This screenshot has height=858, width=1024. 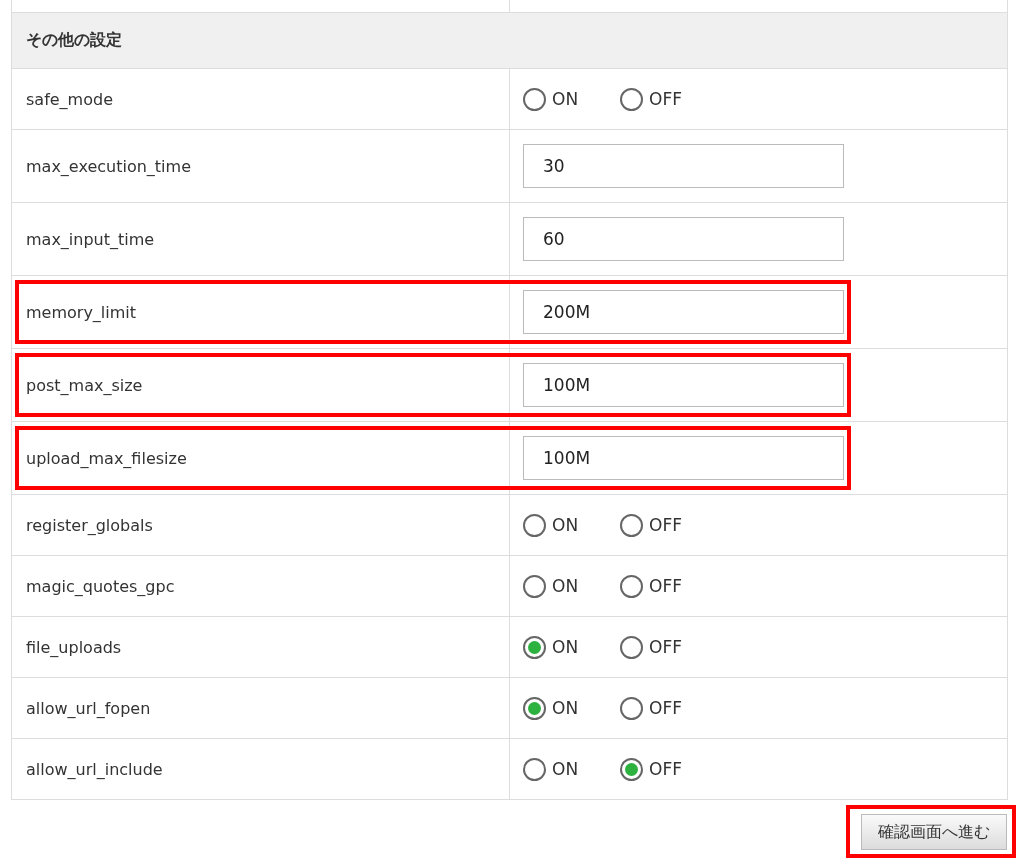 What do you see at coordinates (100, 586) in the screenshot?
I see `setting-label: magic_quotes_gpc` at bounding box center [100, 586].